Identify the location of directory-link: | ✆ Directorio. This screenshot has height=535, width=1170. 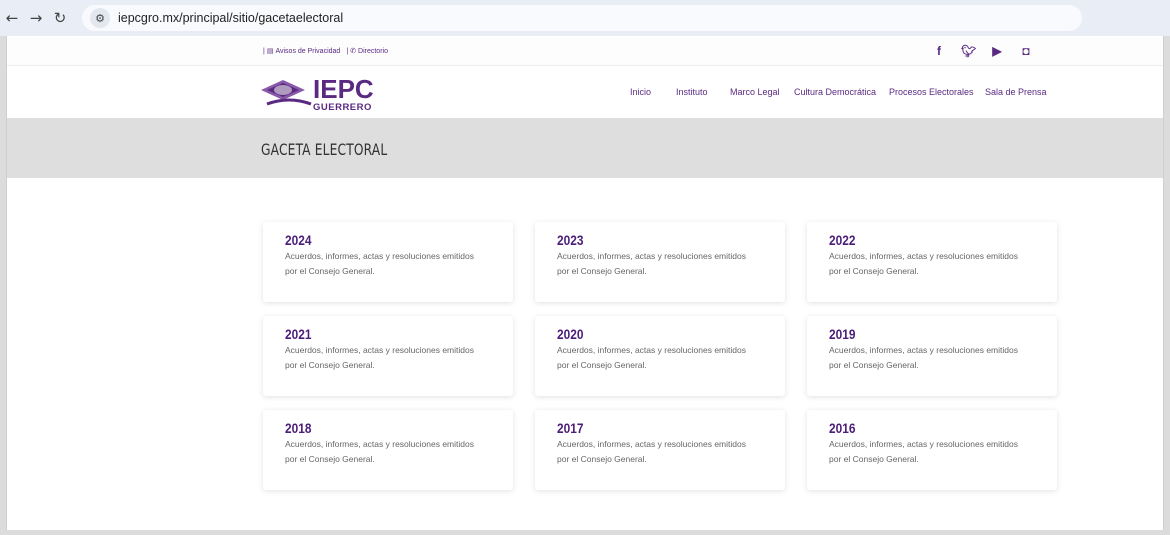
(367, 51).